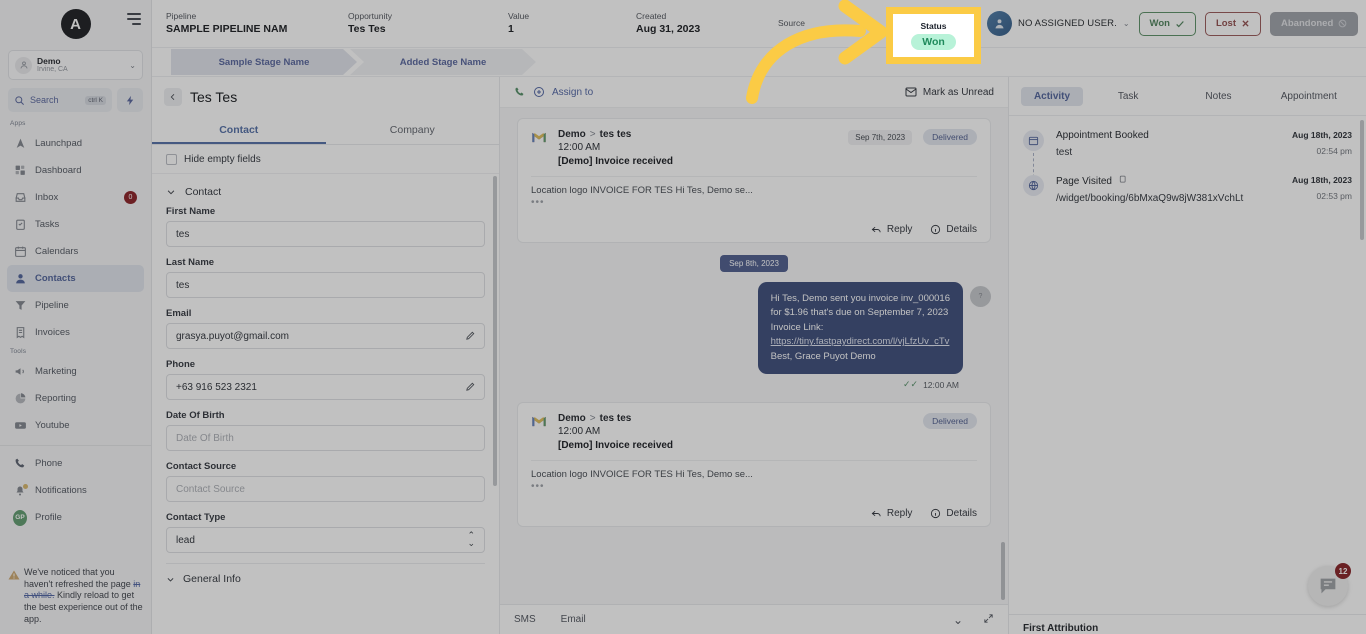 This screenshot has height=634, width=1366. Describe the element at coordinates (325, 190) in the screenshot. I see `contact-group-header: Contact` at that location.